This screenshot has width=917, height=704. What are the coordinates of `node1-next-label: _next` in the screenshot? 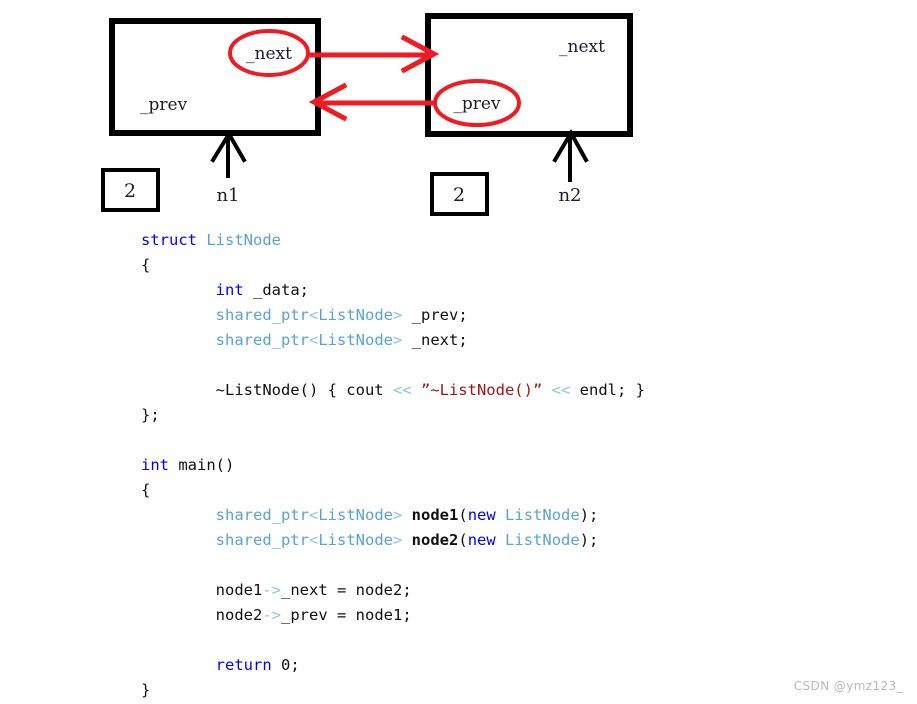 It's located at (269, 54).